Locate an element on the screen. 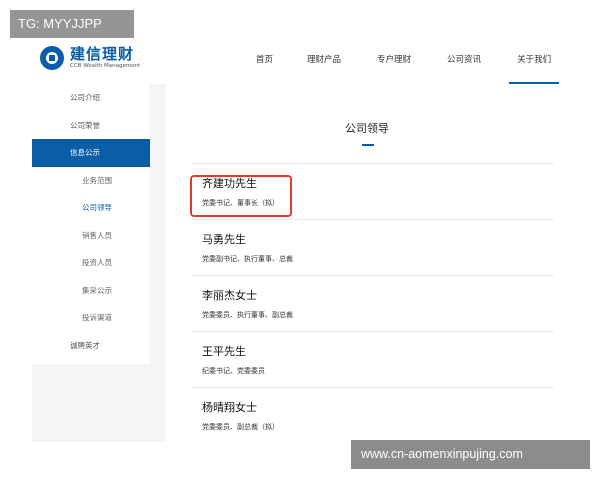  logo-name: 建信理财 is located at coordinates (102, 54).